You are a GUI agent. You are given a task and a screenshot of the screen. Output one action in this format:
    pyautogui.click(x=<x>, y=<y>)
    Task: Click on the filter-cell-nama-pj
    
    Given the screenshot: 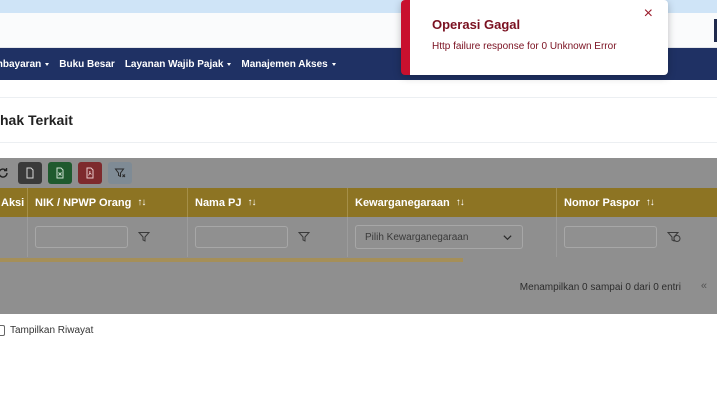 What is the action you would take?
    pyautogui.click(x=268, y=237)
    